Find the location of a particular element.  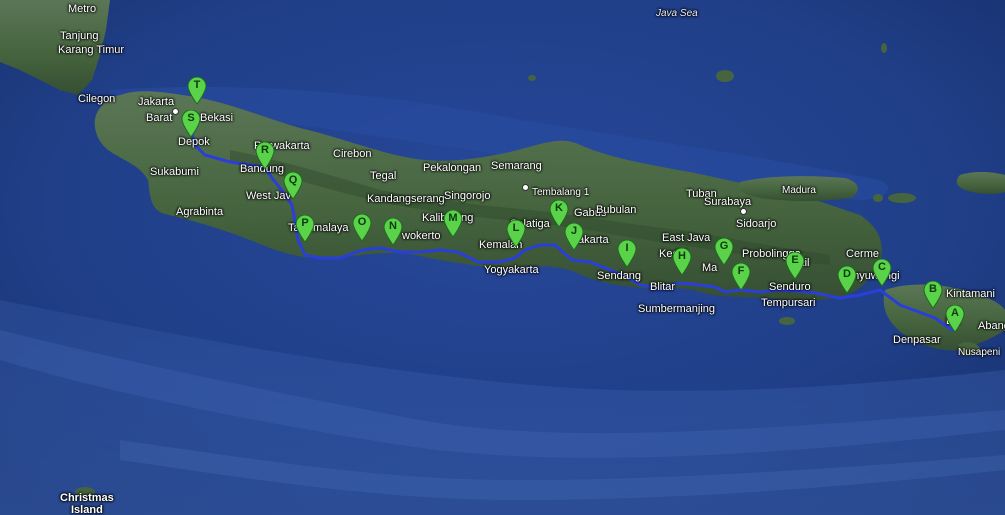

route-marker-label: N is located at coordinates (393, 226).